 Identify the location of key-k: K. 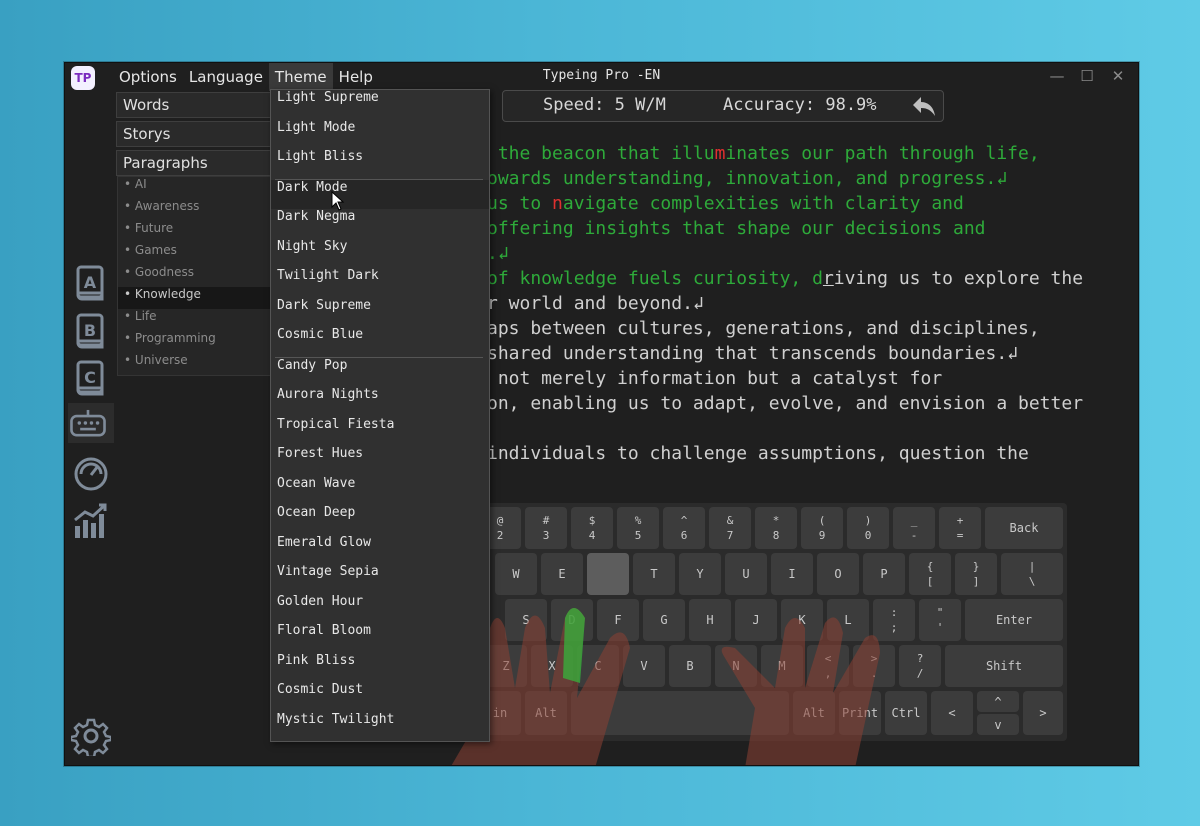
(802, 620).